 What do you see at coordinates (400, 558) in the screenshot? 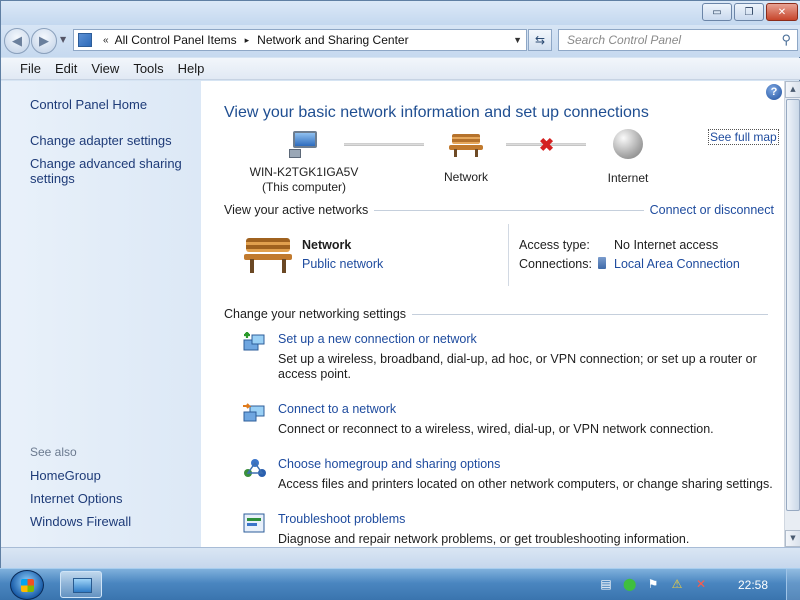
I see `window-bottom-bar` at bounding box center [400, 558].